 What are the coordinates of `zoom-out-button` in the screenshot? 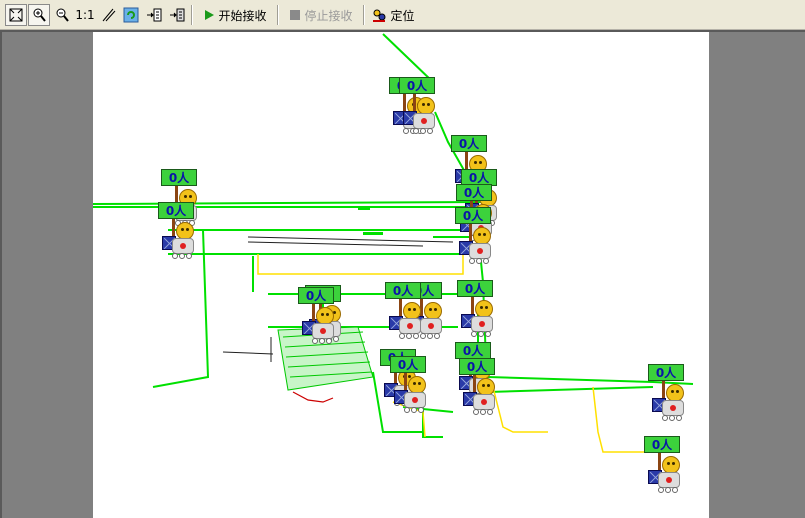 It's located at (62, 15).